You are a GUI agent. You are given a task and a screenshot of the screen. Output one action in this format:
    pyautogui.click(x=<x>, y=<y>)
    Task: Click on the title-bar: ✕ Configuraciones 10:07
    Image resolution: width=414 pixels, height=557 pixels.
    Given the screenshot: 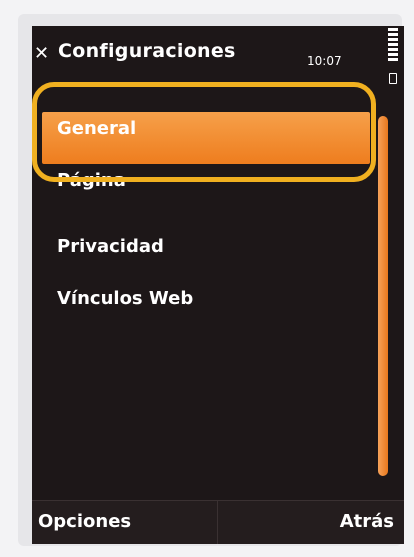 What is the action you would take?
    pyautogui.click(x=218, y=56)
    